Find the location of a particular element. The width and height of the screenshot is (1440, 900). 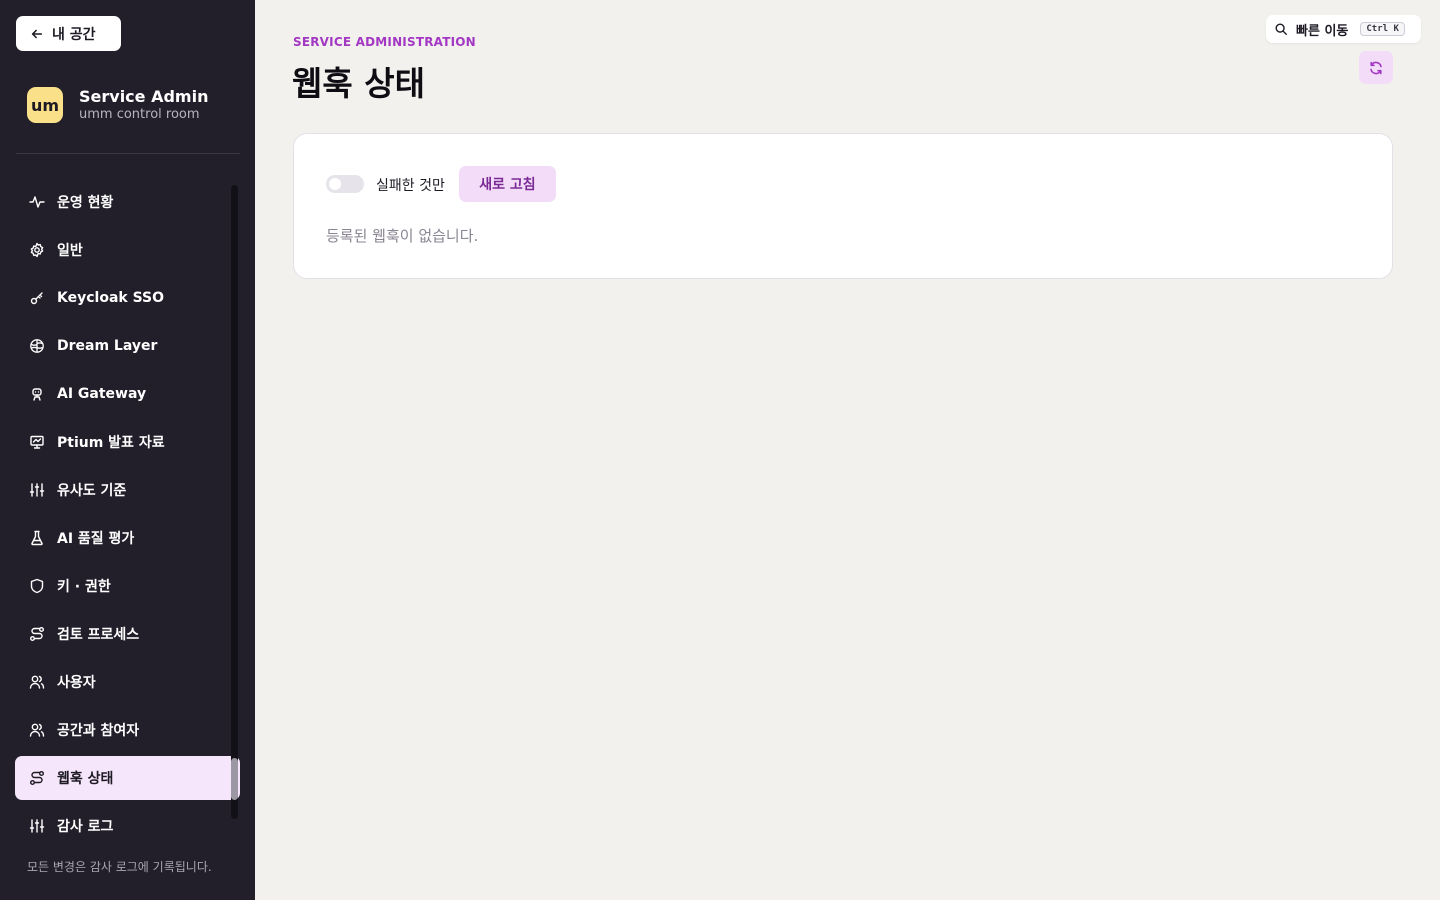

sidebar-item-ai-quality: AI 품질 평가 is located at coordinates (127, 538).